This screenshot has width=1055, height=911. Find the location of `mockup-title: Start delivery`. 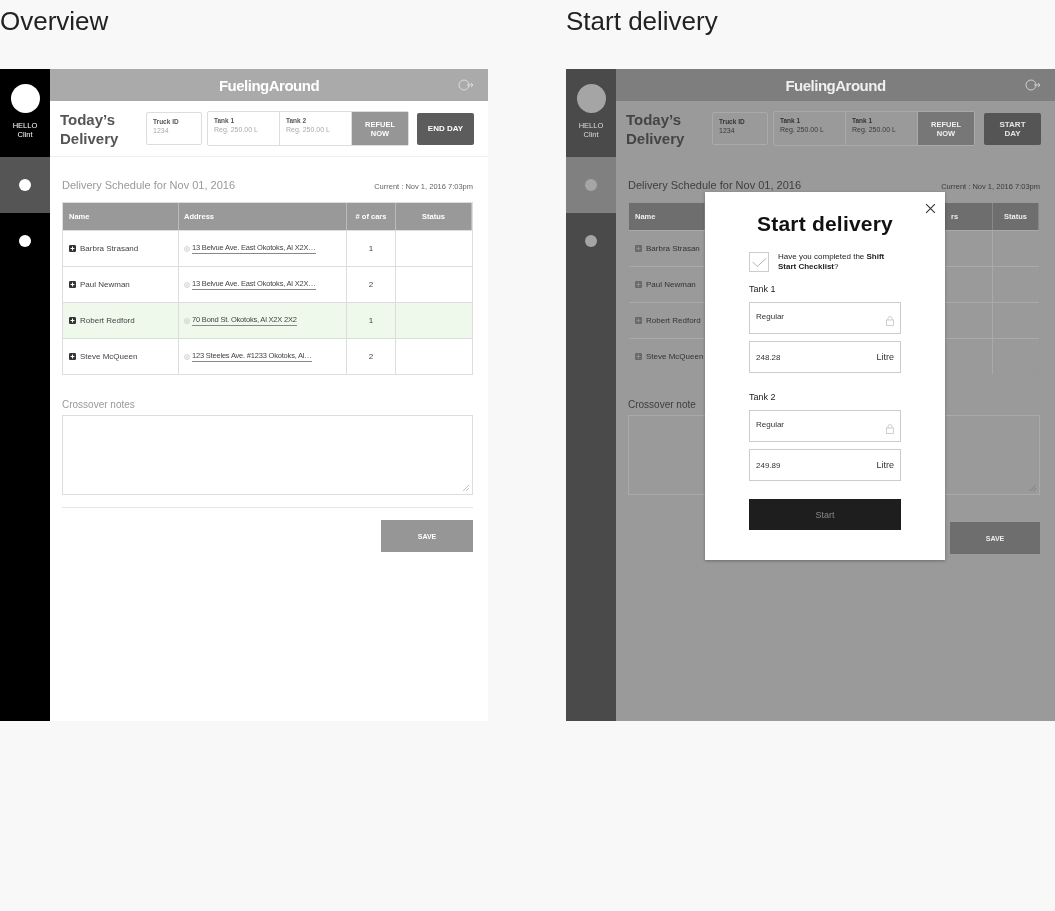

mockup-title: Start delivery is located at coordinates (642, 21).